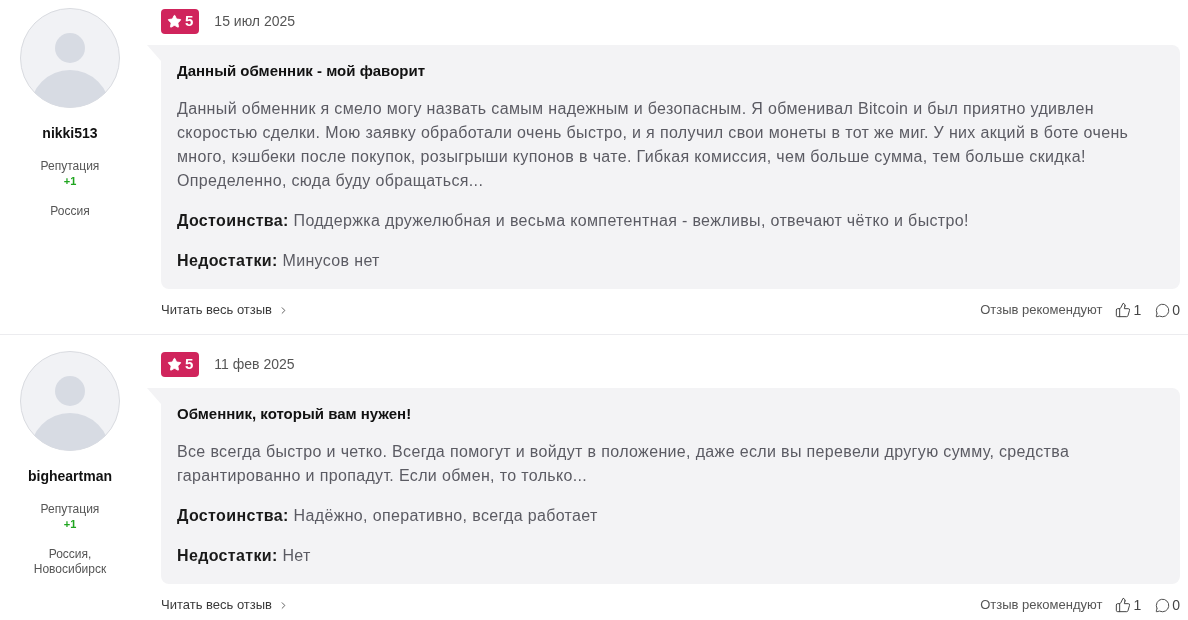 The height and width of the screenshot is (620, 1188). What do you see at coordinates (279, 261) in the screenshot?
I see `cons-text: Недостатки: Минусов нет` at bounding box center [279, 261].